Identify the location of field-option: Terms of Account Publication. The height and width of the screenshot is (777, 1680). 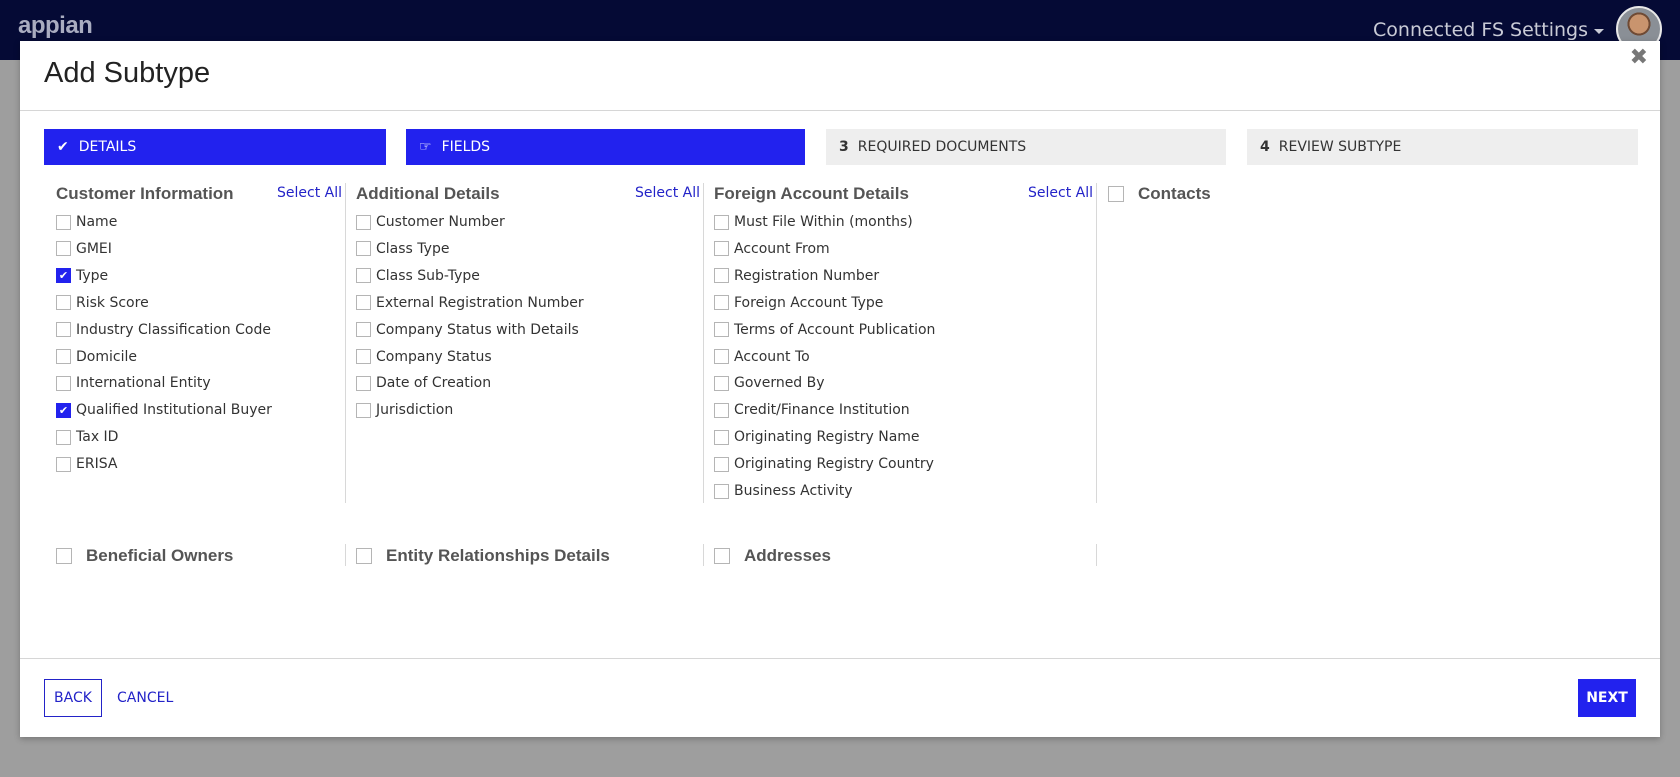
(824, 330).